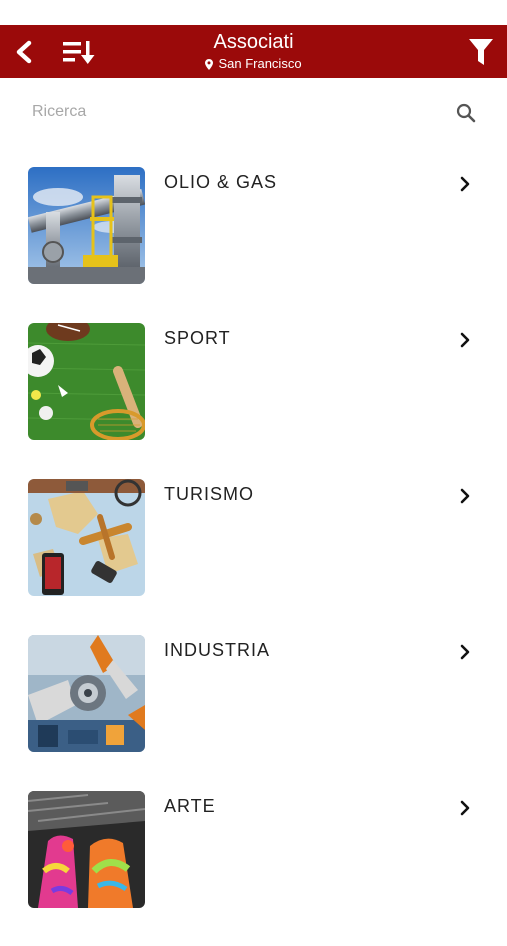  I want to click on category-label: OLIO & GAS, so click(221, 182).